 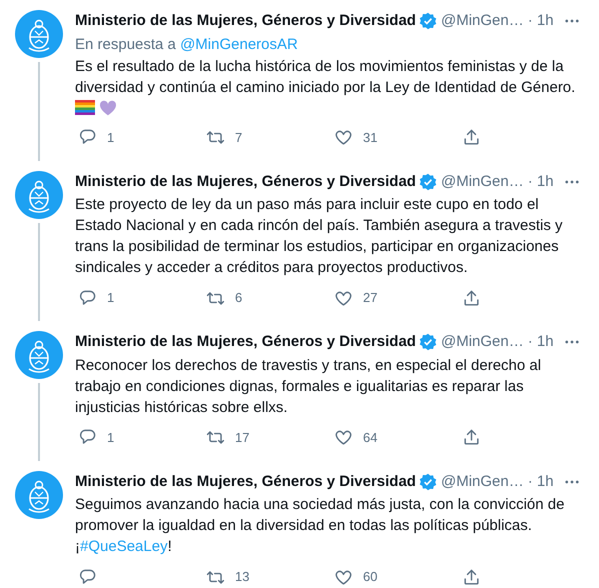 I want to click on hashtag-link: #QueSeaLey, so click(x=124, y=546).